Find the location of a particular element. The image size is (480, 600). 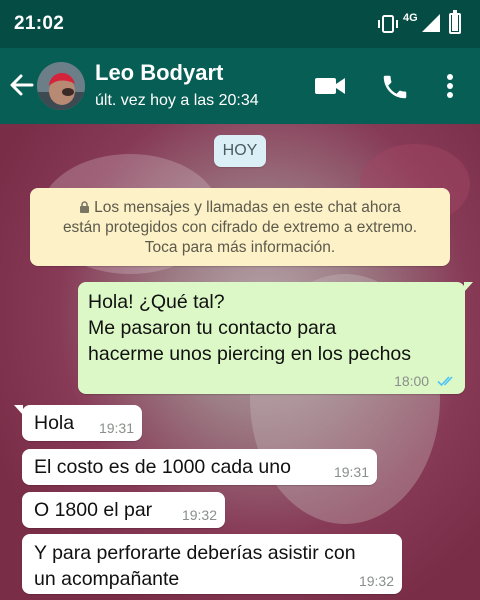

message-meta: 18:00 is located at coordinates (425, 381).